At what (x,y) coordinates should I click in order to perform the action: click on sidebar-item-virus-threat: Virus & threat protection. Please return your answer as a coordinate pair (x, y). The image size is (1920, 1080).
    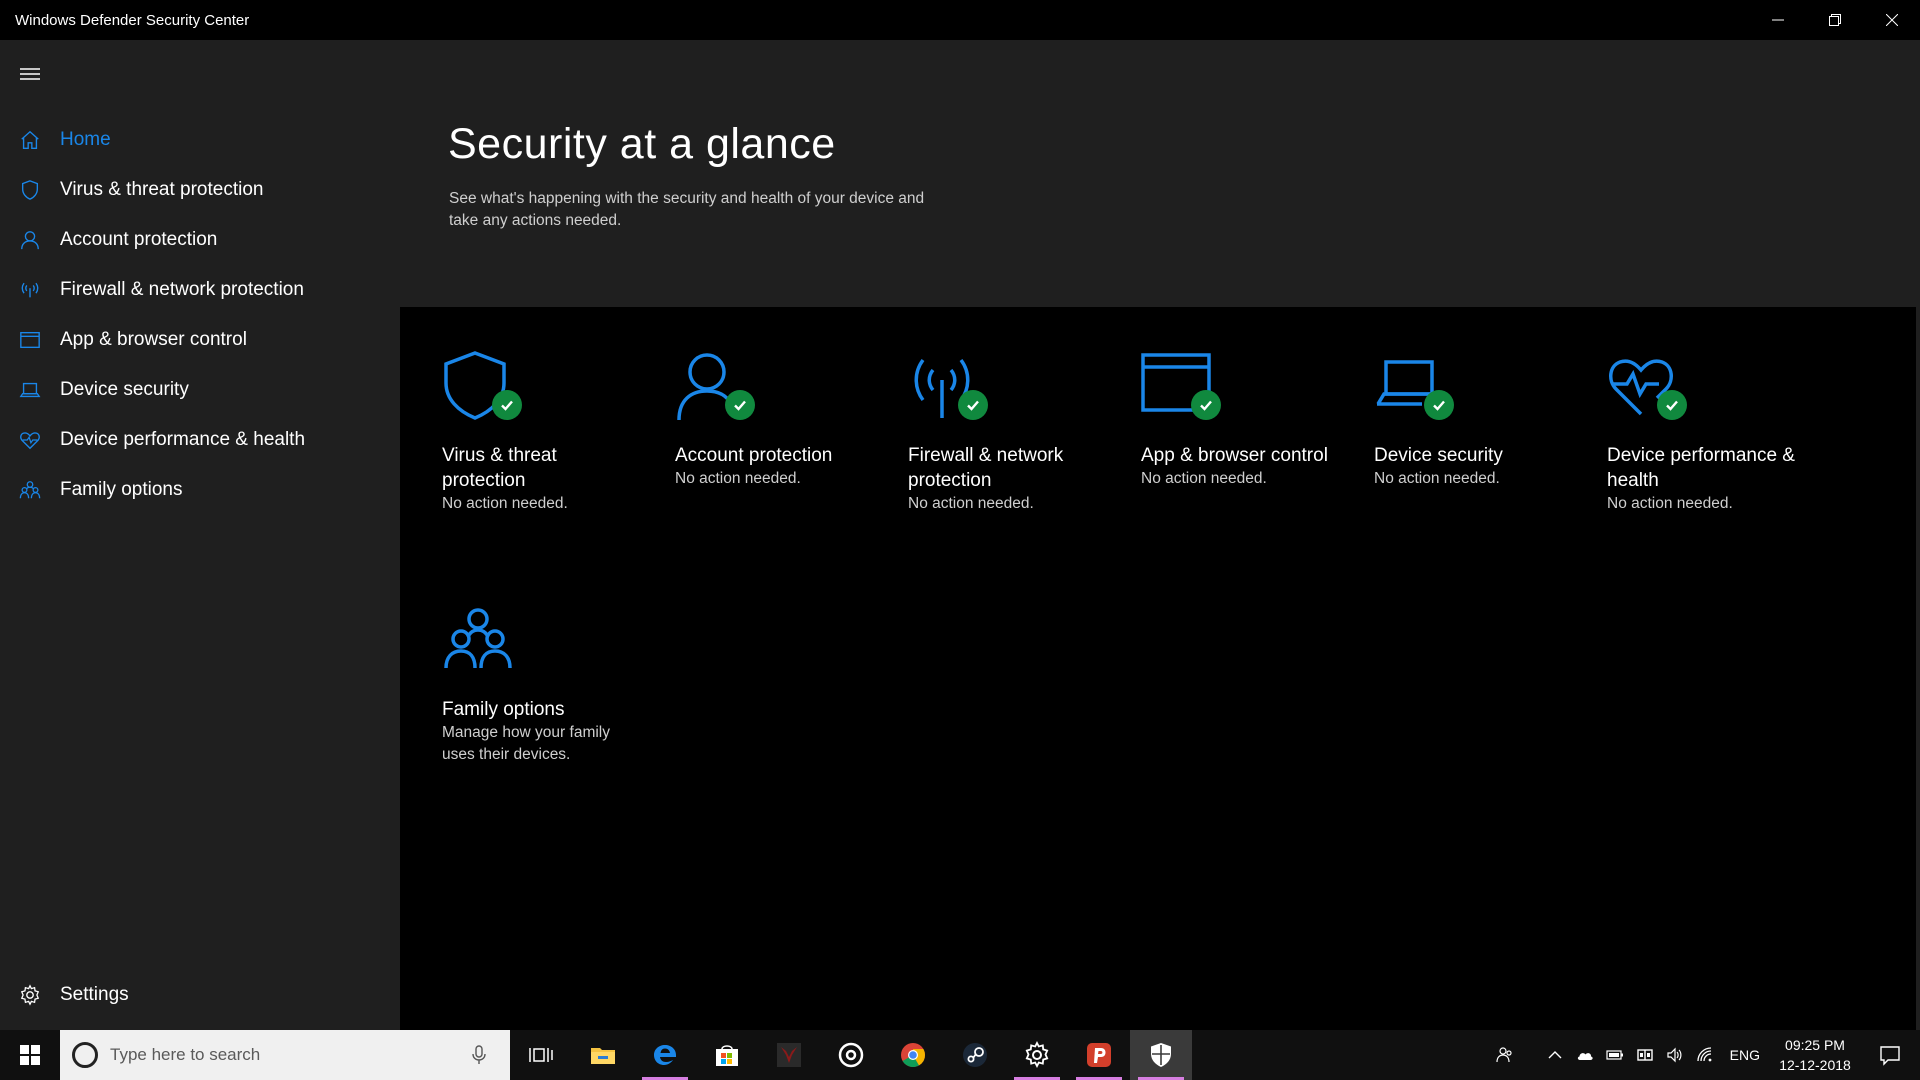
    Looking at the image, I should click on (200, 190).